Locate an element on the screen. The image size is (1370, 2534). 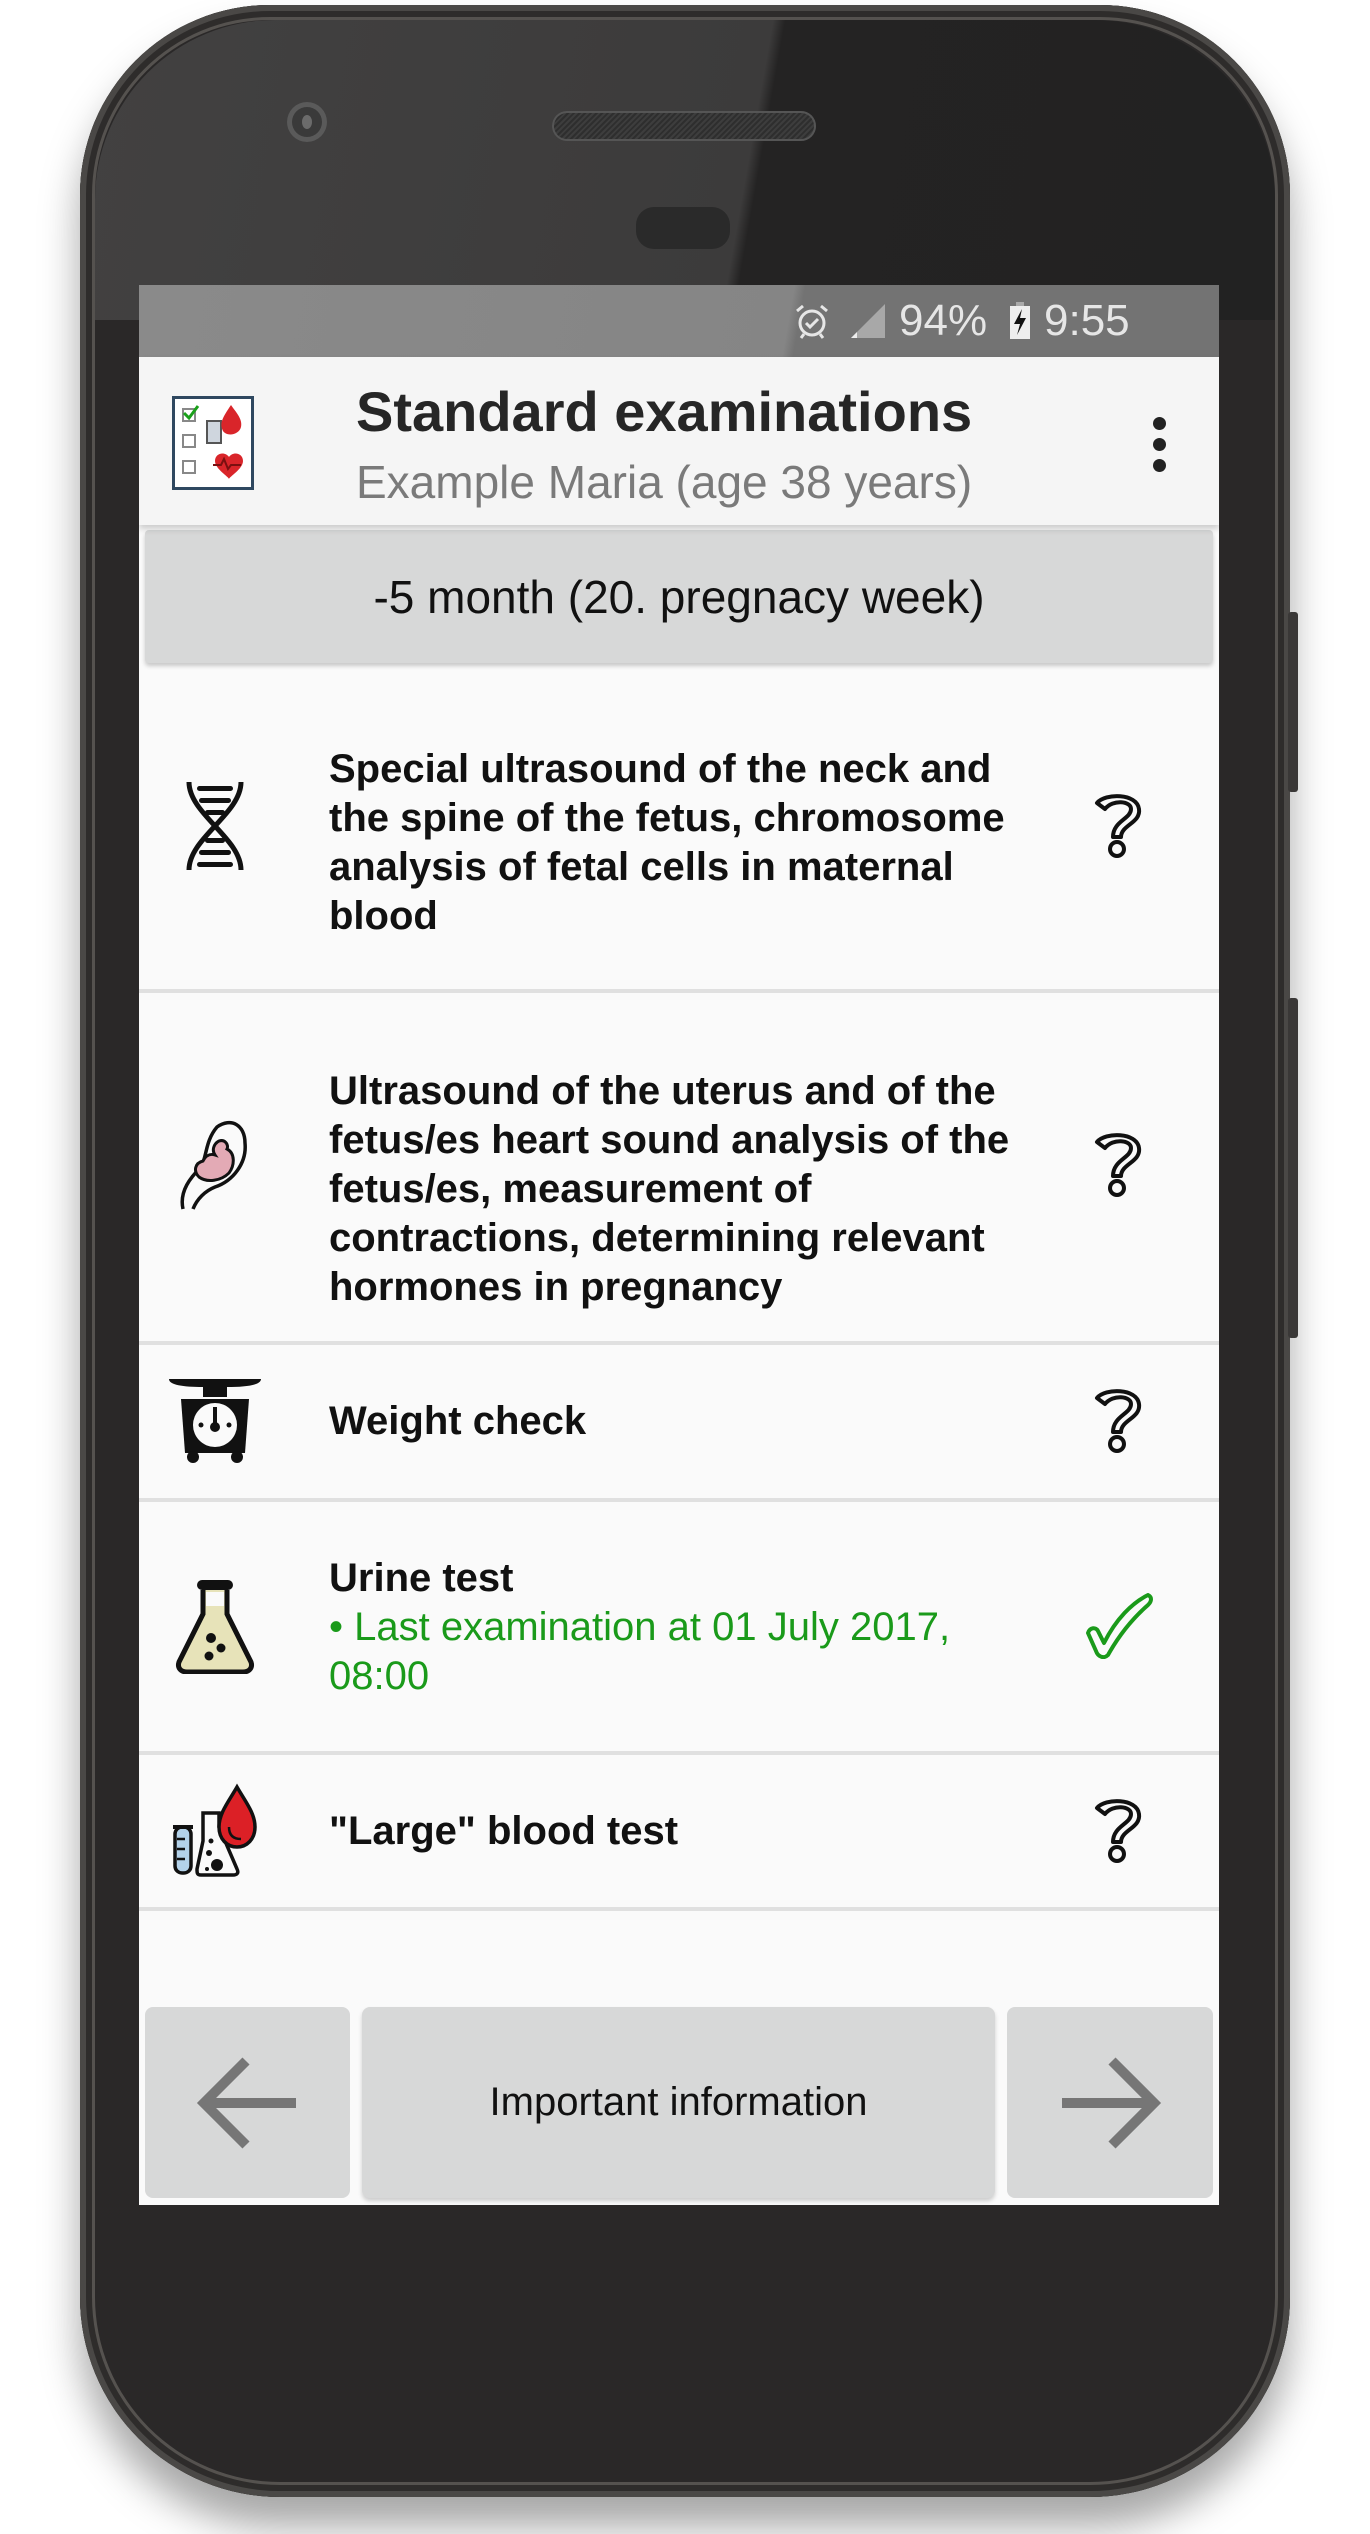
more-vert-icon is located at coordinates (1159, 444).